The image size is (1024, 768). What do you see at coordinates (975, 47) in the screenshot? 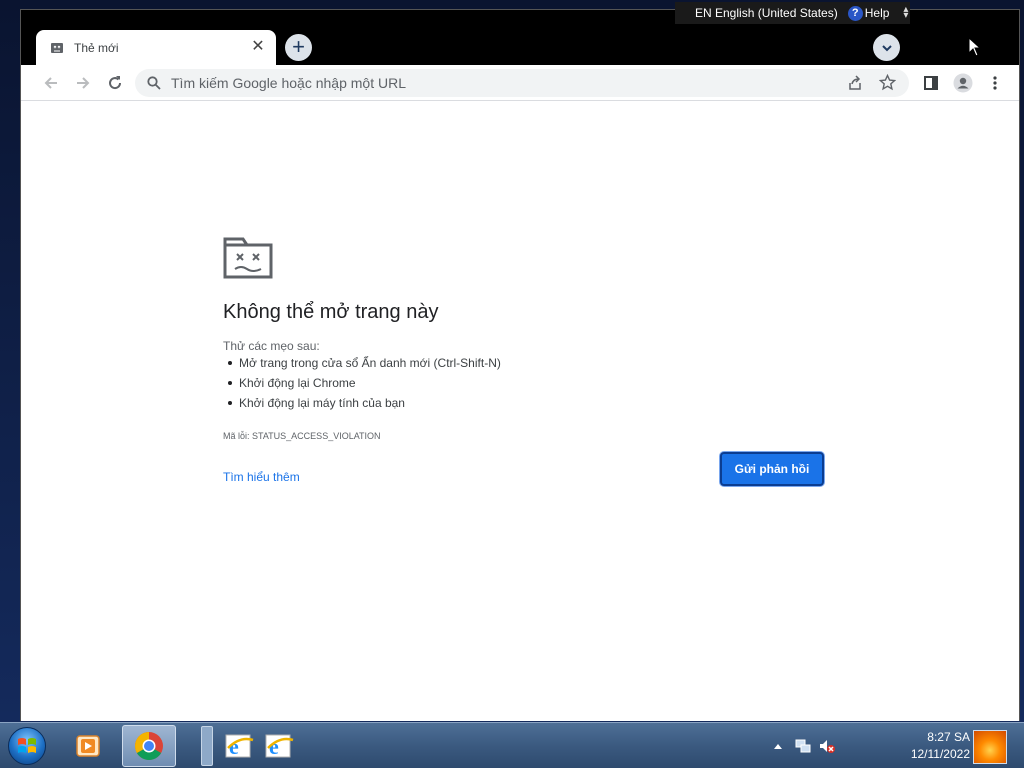
I see `mouse-cursor-icon` at bounding box center [975, 47].